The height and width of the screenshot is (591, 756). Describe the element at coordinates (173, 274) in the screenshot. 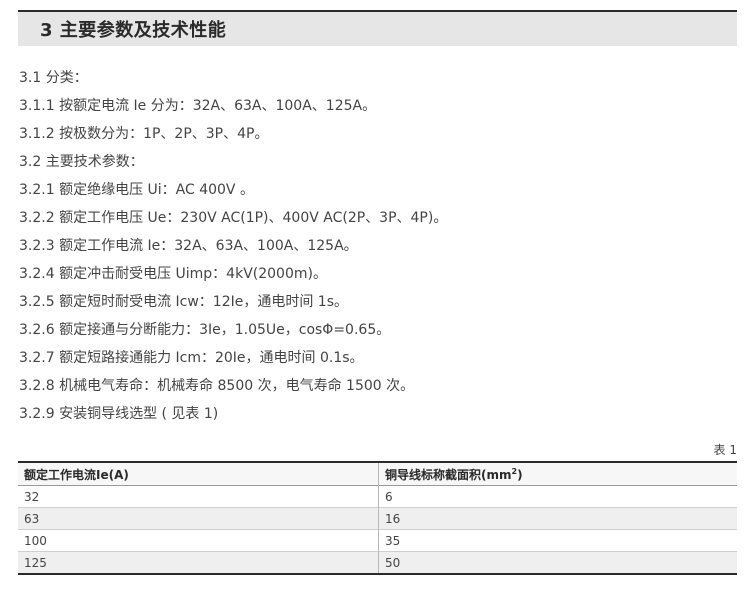

I see `param-line: 3.2.4 额定冲击耐受电压 Uimp：4kV(2000m)。` at that location.